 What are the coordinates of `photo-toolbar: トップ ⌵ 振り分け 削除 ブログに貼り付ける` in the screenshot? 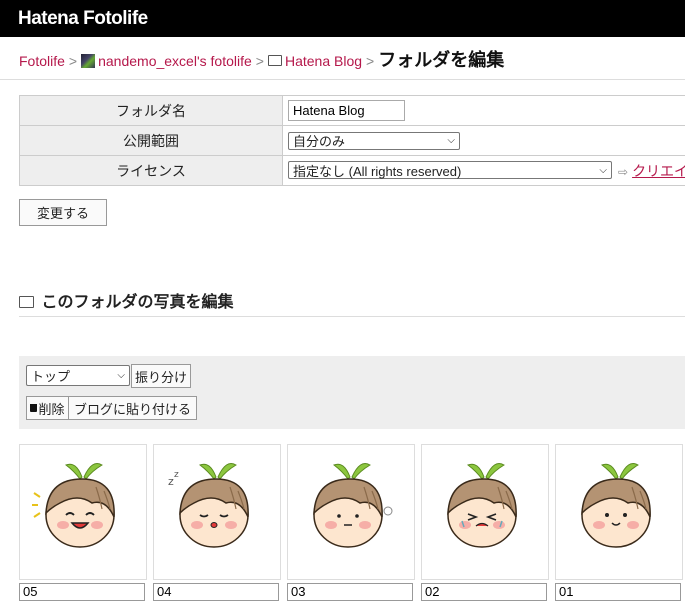 It's located at (352, 392).